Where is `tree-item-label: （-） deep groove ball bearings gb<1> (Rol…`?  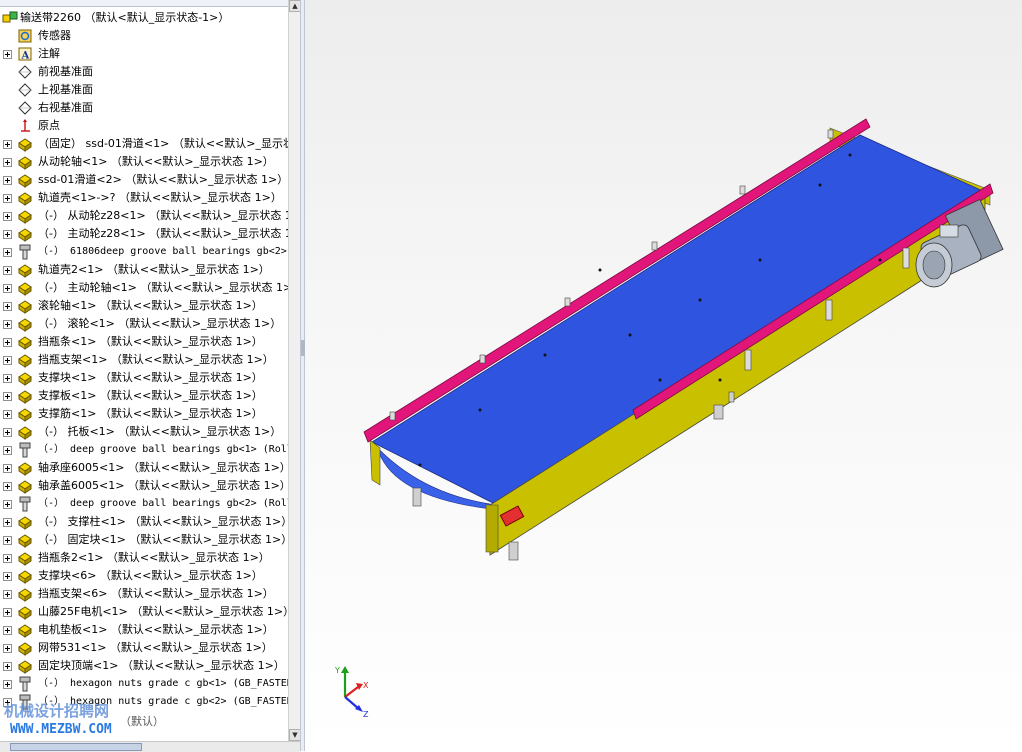 tree-item-label: （-） deep groove ball bearings gb<1> (Rol… is located at coordinates (163, 449).